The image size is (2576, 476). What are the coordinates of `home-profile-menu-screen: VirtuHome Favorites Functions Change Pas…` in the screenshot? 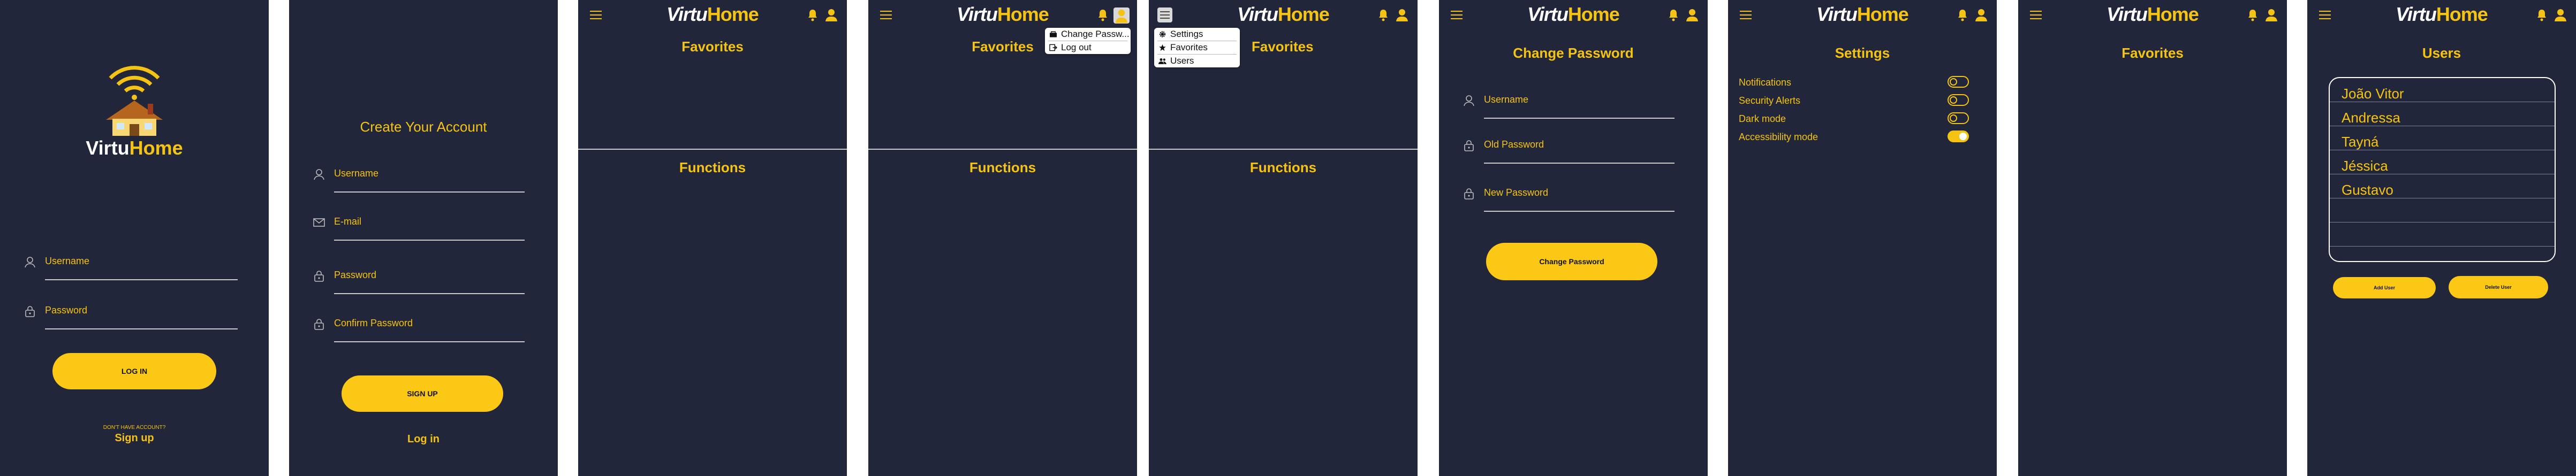 It's located at (1002, 238).